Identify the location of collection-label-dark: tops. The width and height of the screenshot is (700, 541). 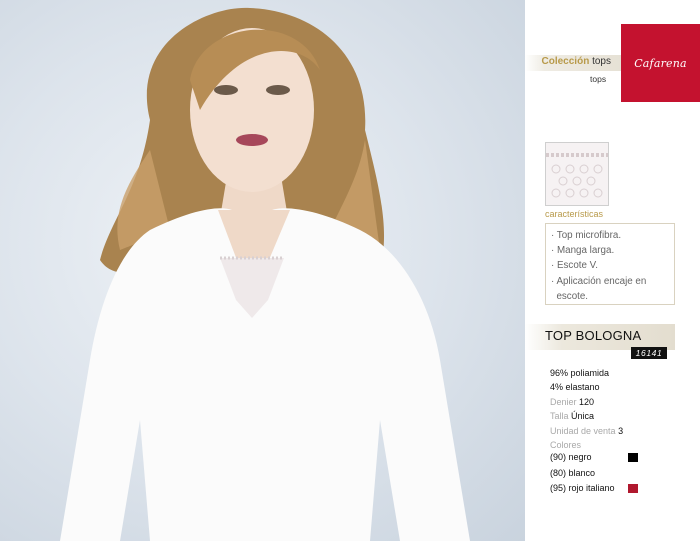
(601, 61).